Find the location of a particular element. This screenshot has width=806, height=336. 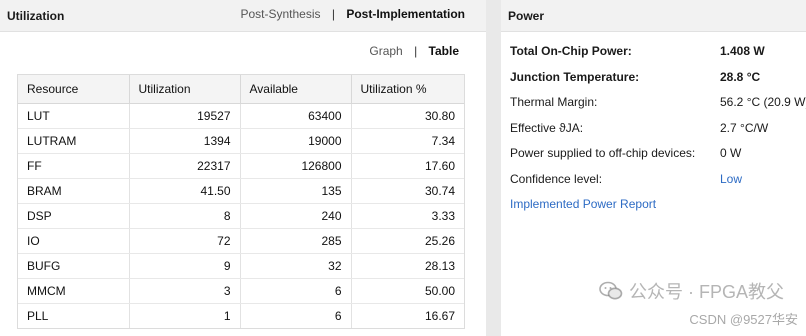

cell-utilization-percent: 30.80 is located at coordinates (407, 116).